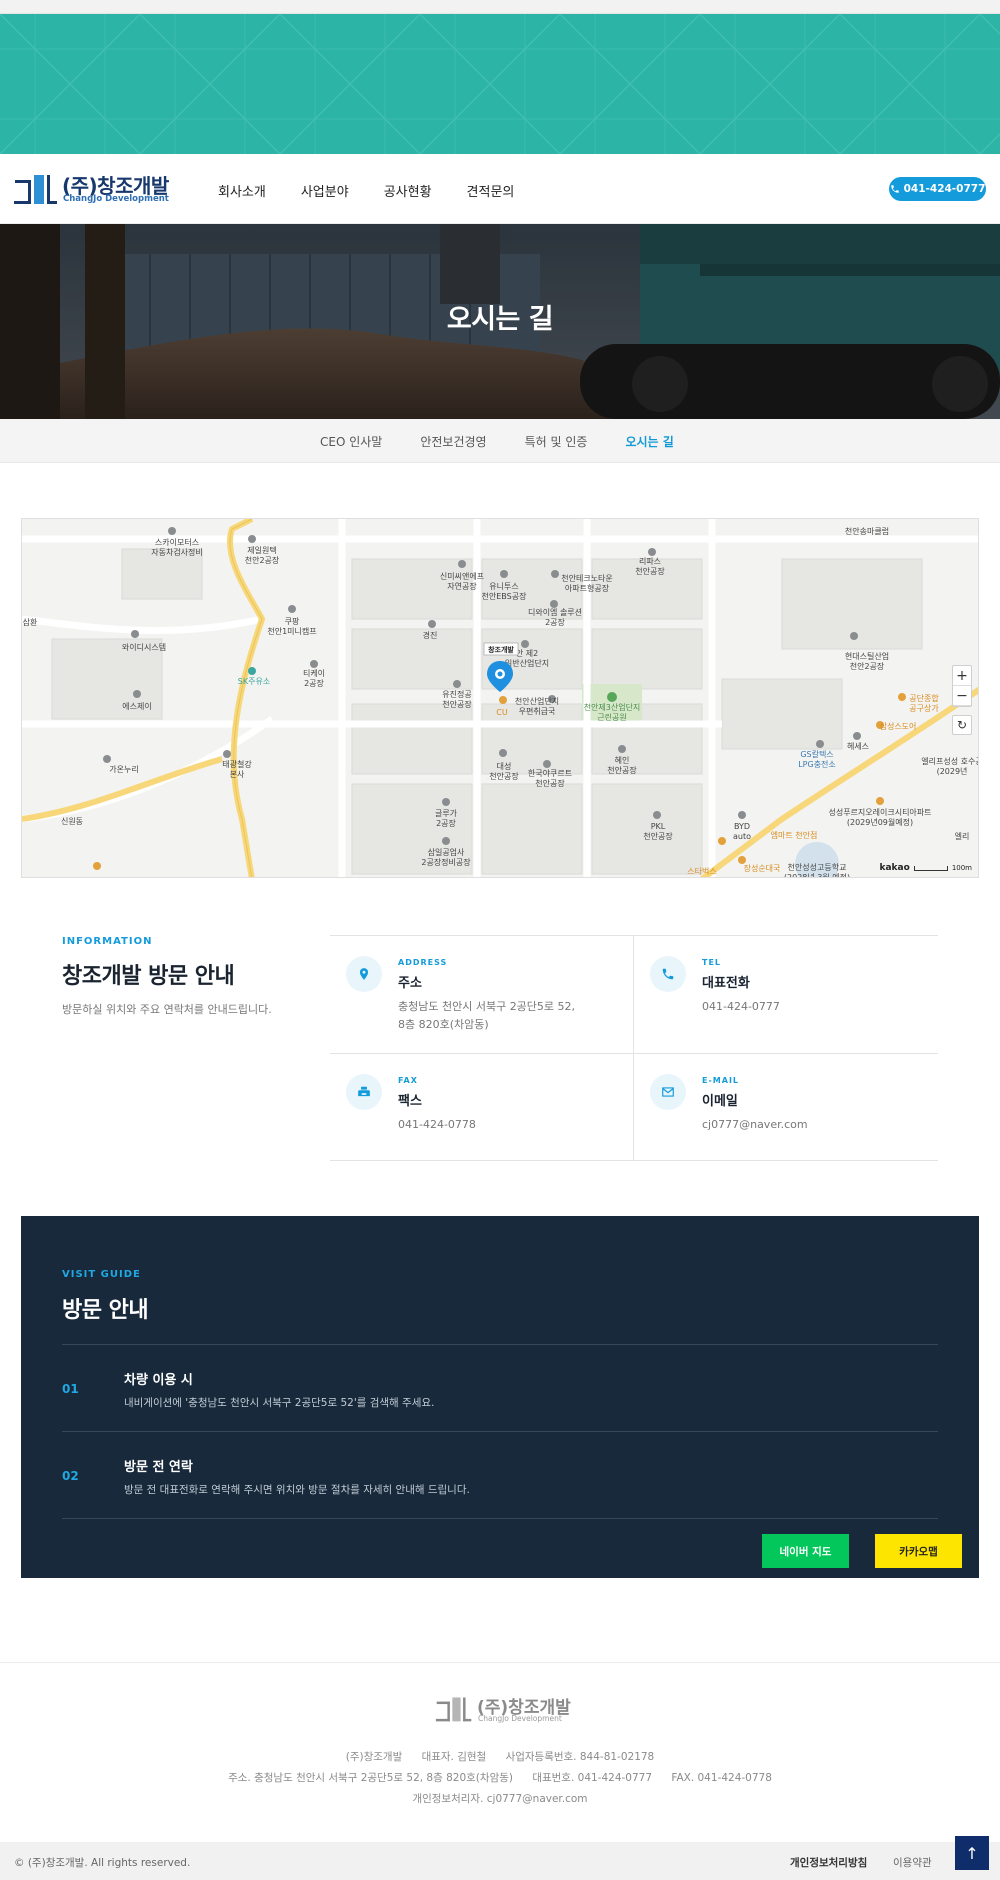  I want to click on main-nav: 회사소개 사업분야 공사현황 견적문의, so click(383, 190).